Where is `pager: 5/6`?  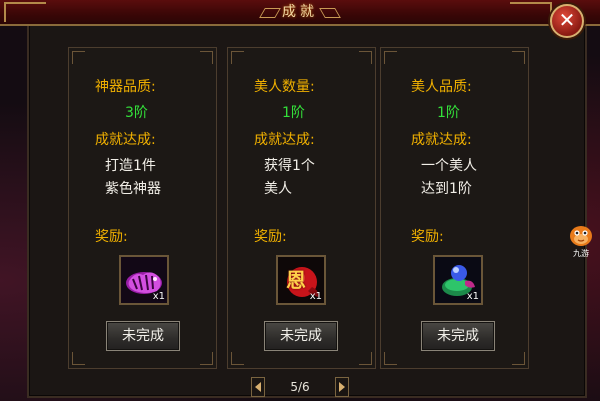 pager: 5/6 is located at coordinates (300, 387).